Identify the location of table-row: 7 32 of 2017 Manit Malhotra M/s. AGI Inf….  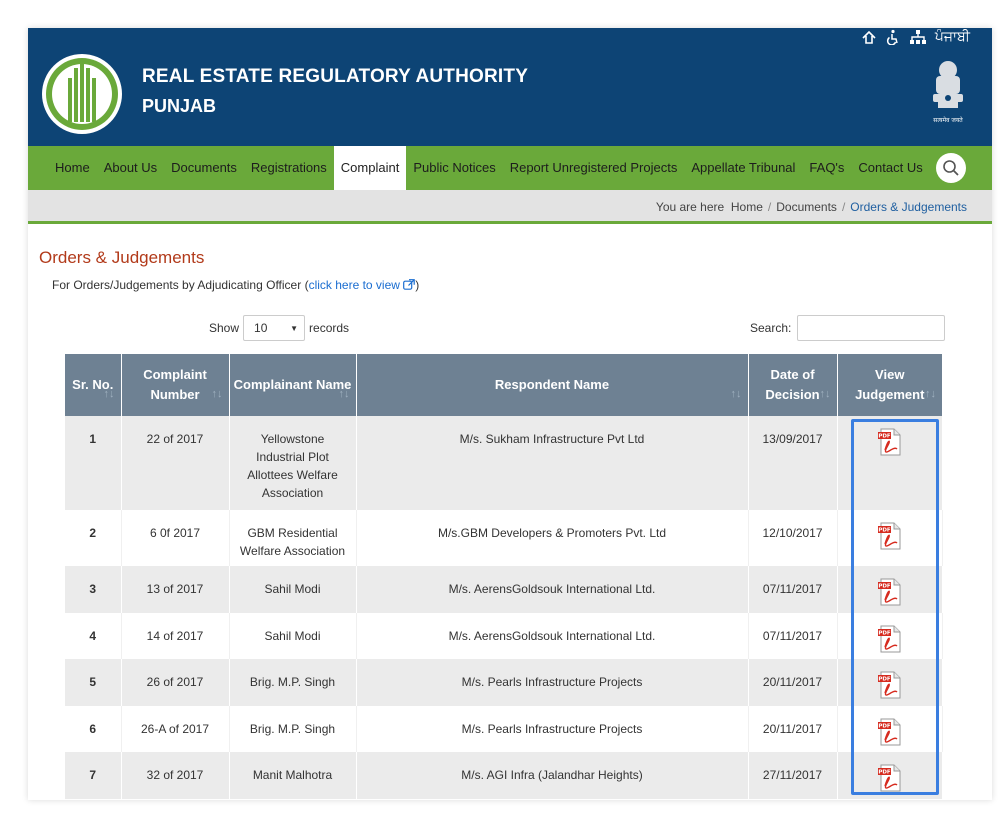
(504, 775).